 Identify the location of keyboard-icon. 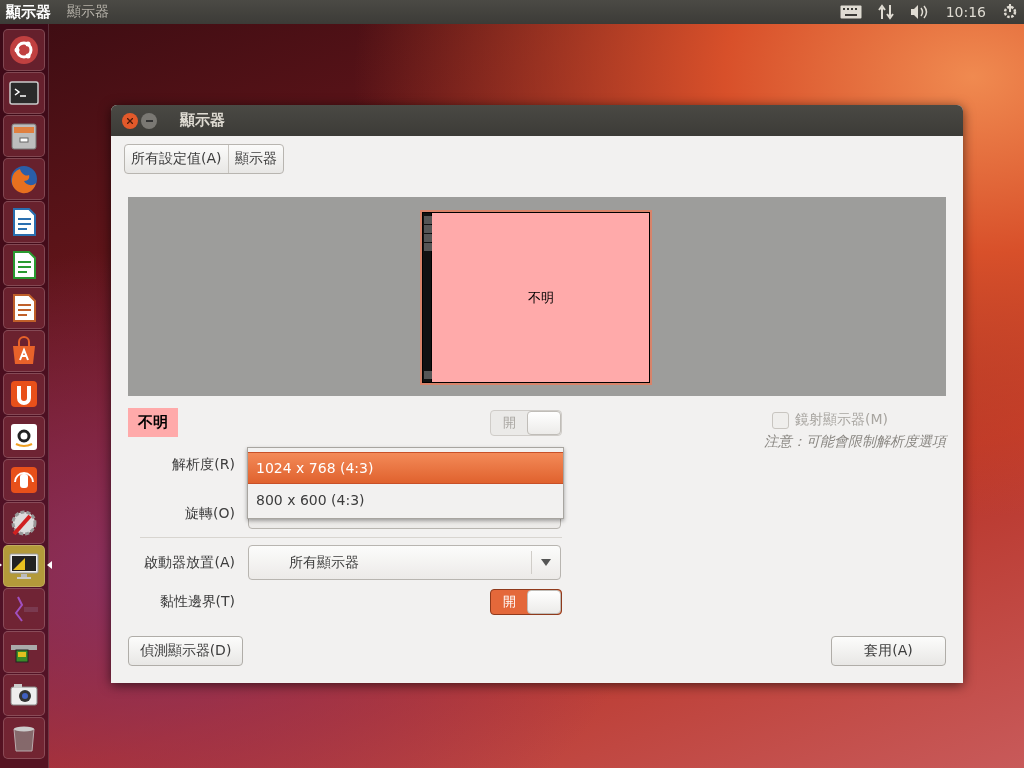
(850, 12).